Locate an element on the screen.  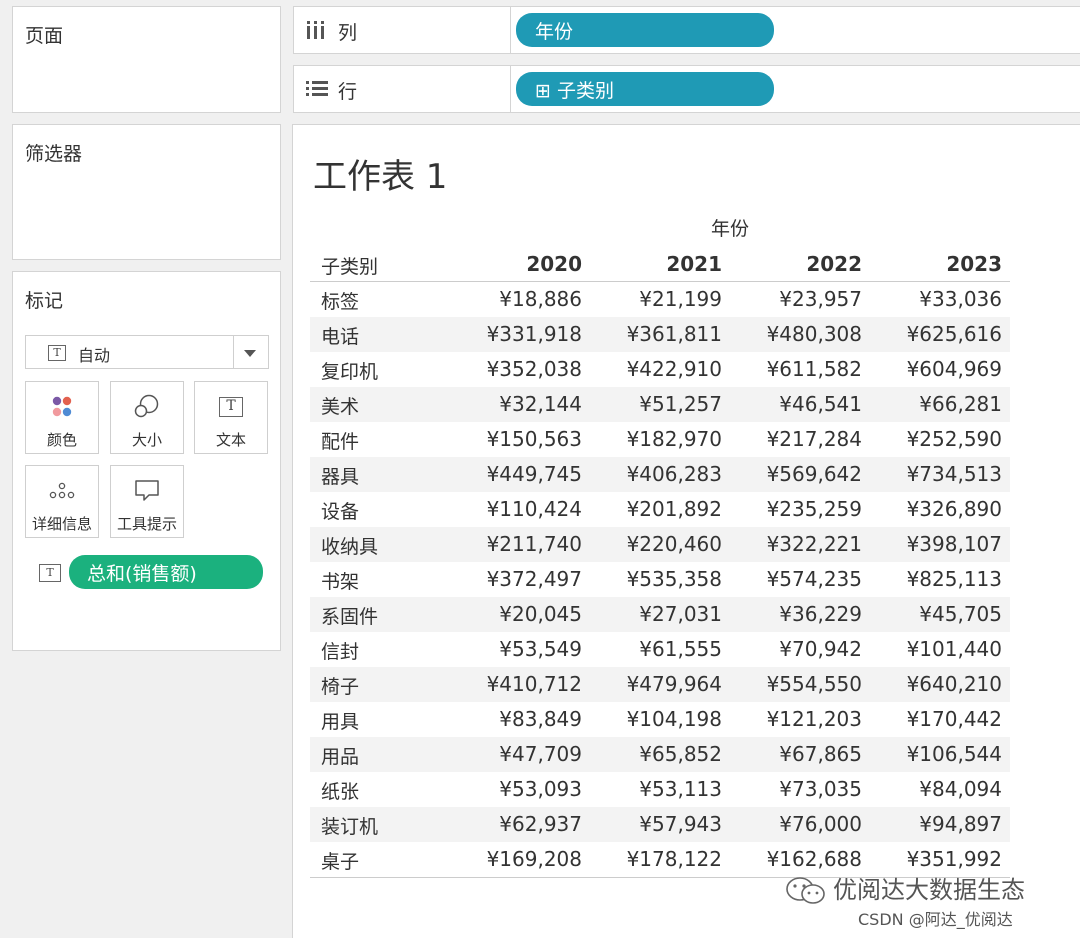
sales-value-cell: ¥449,745 is located at coordinates (517, 474).